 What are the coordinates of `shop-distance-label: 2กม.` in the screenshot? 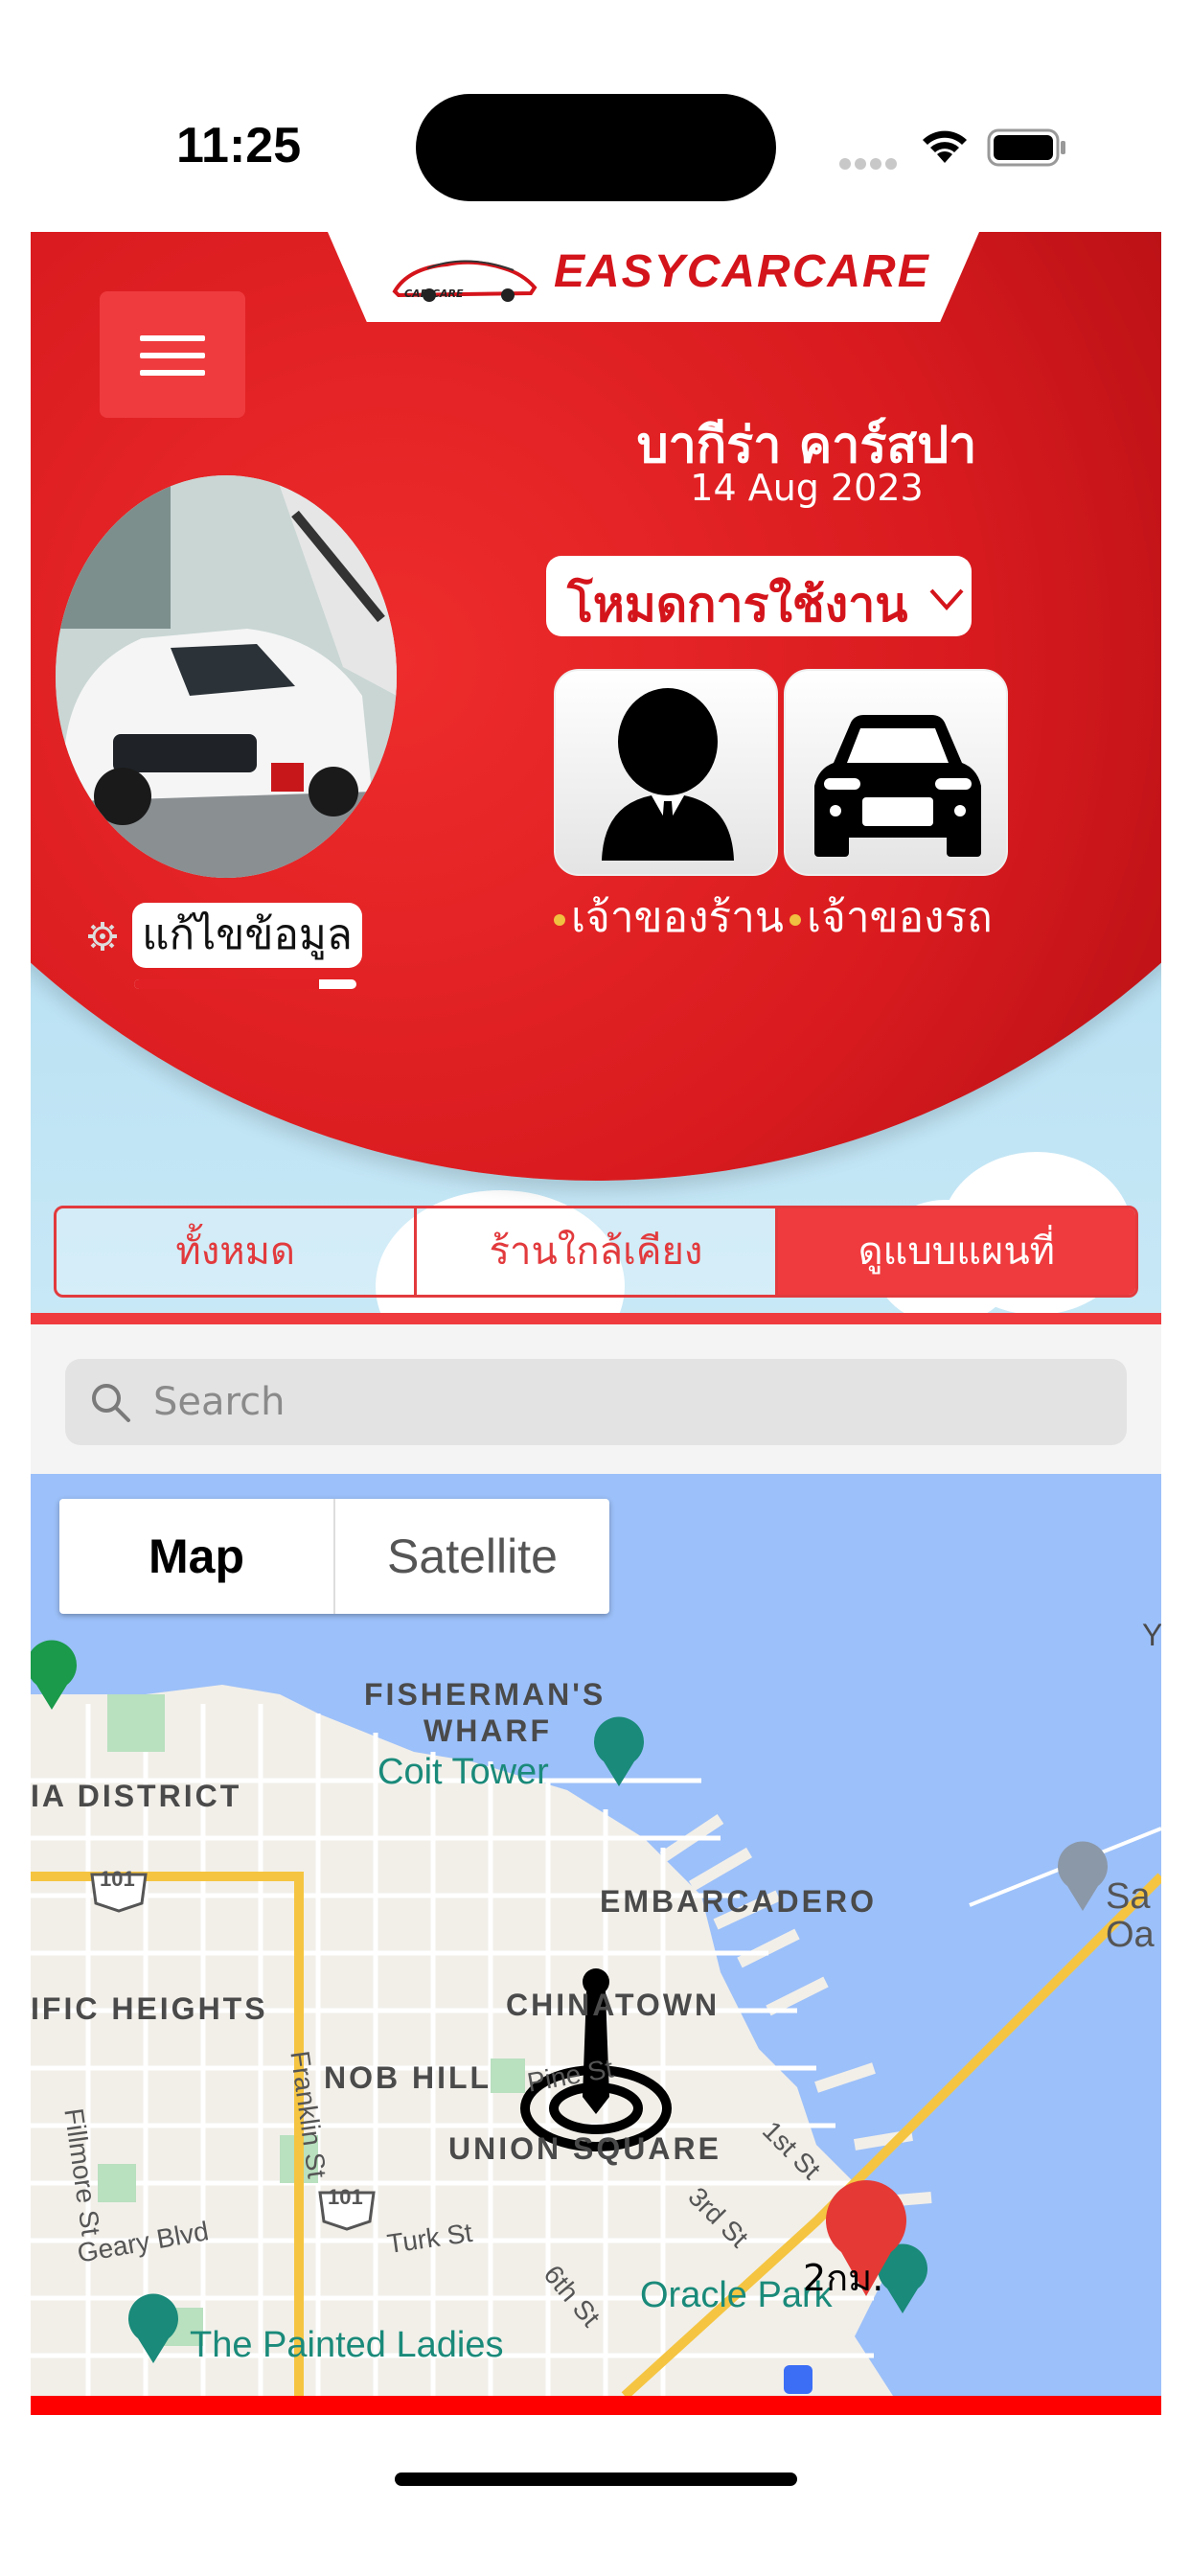 It's located at (843, 2278).